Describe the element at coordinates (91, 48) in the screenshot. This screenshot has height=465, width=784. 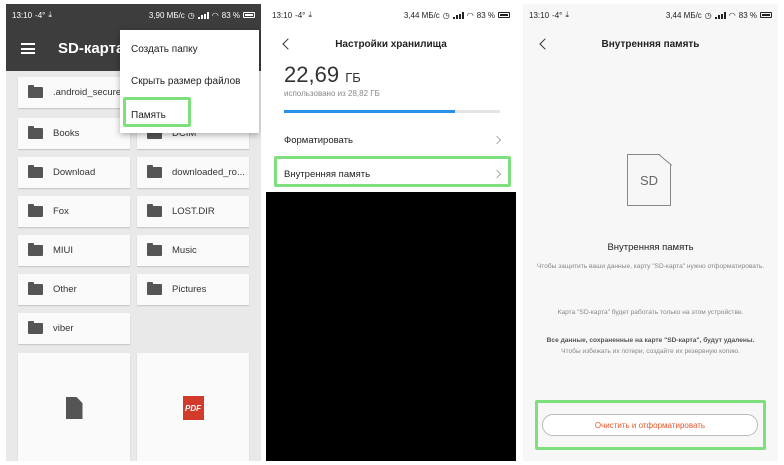
I see `page-title: SD-карта` at that location.